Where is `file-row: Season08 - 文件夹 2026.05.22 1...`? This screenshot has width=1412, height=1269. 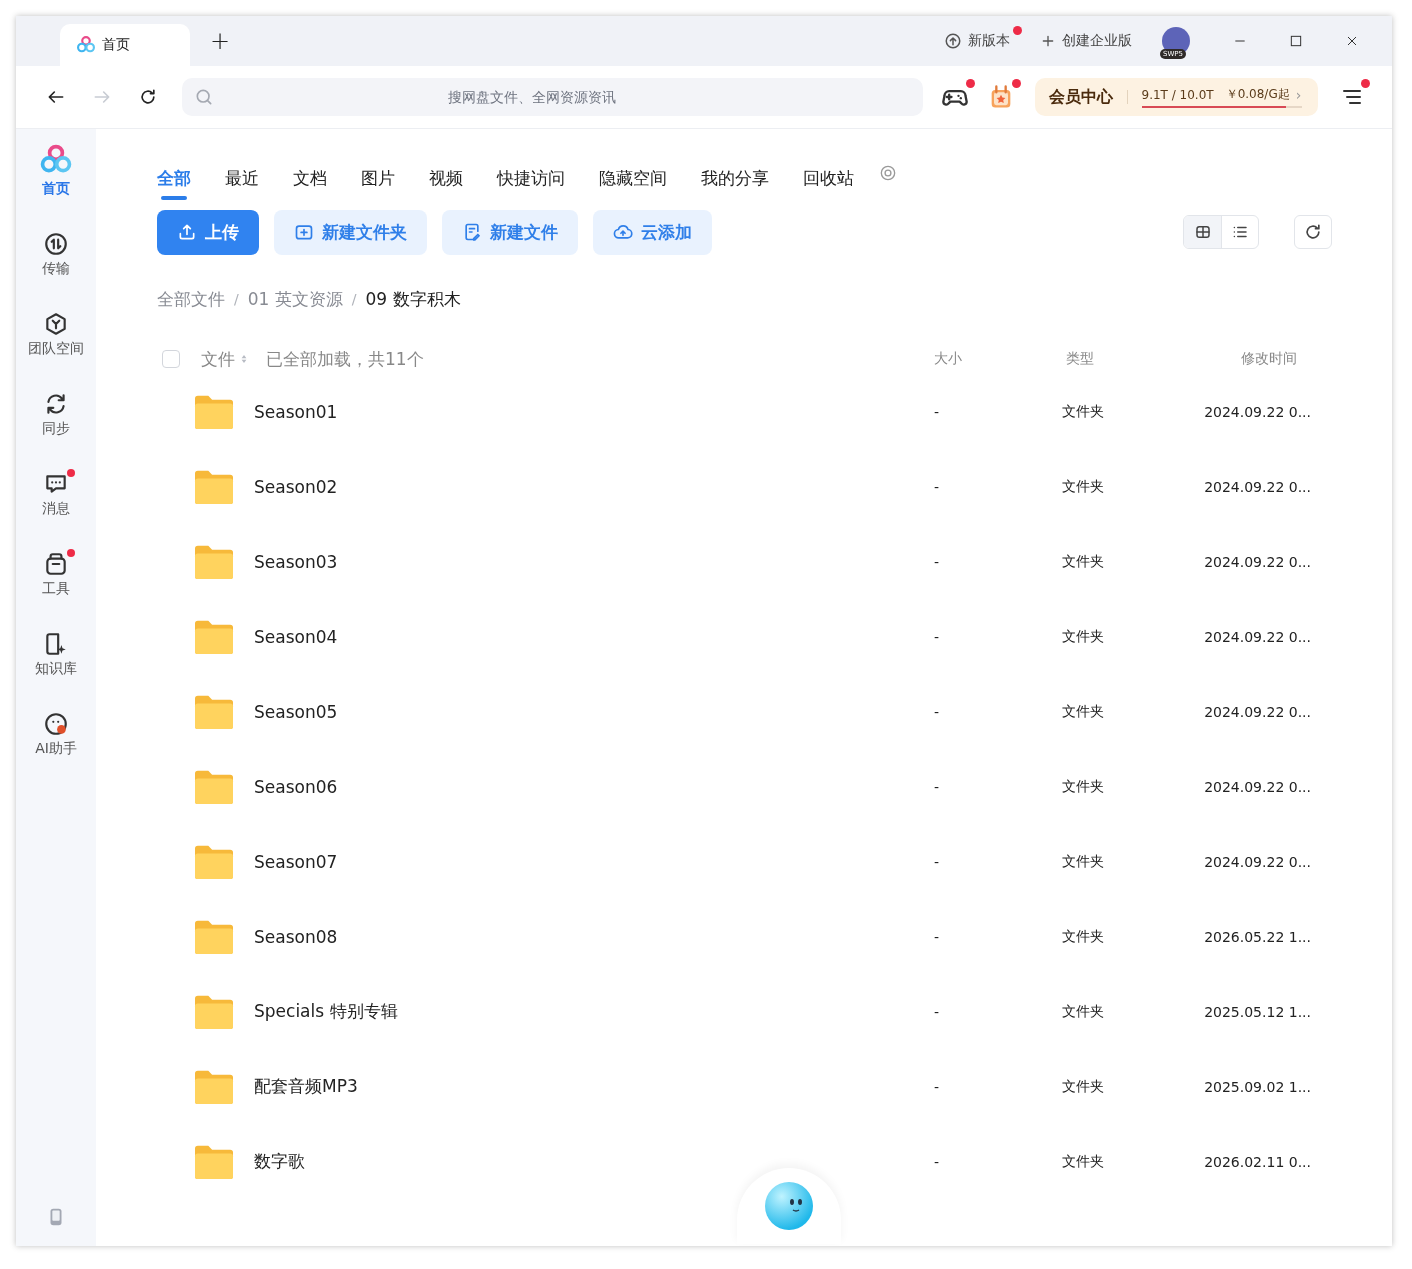
file-row: Season08 - 文件夹 2026.05.22 1... is located at coordinates (744, 936).